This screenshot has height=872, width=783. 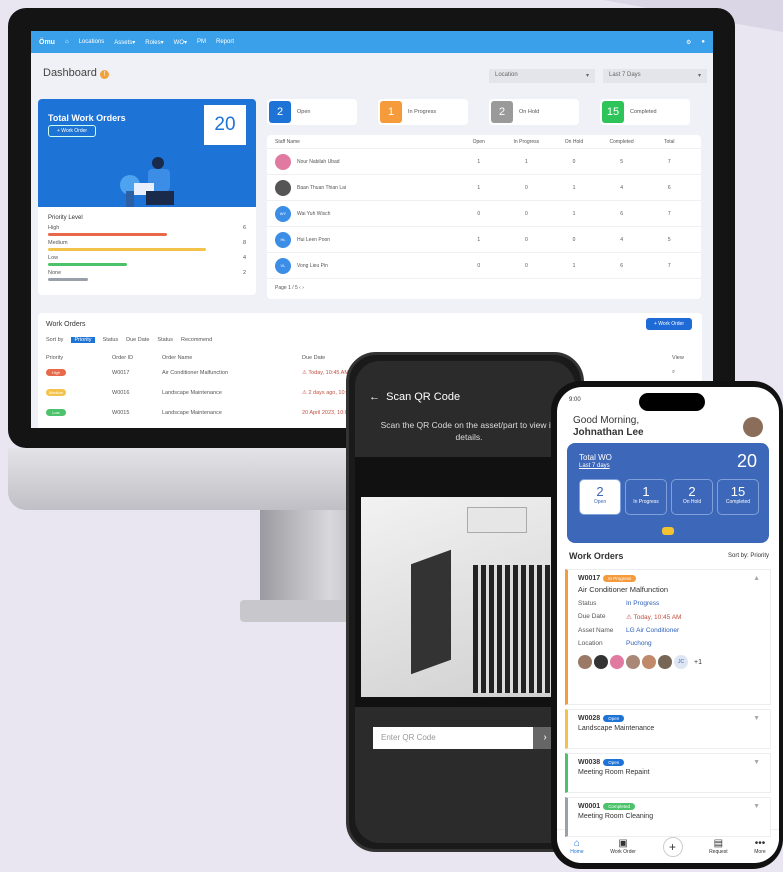 I want to click on help-icon: !, so click(x=104, y=74).